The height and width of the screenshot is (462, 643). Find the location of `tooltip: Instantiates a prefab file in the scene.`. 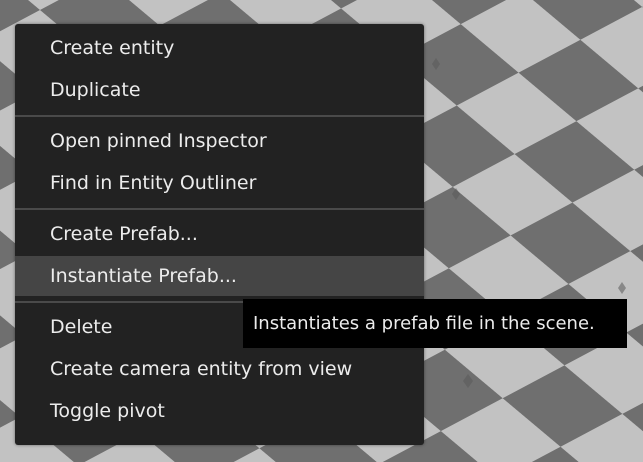

tooltip: Instantiates a prefab file in the scene. is located at coordinates (435, 323).